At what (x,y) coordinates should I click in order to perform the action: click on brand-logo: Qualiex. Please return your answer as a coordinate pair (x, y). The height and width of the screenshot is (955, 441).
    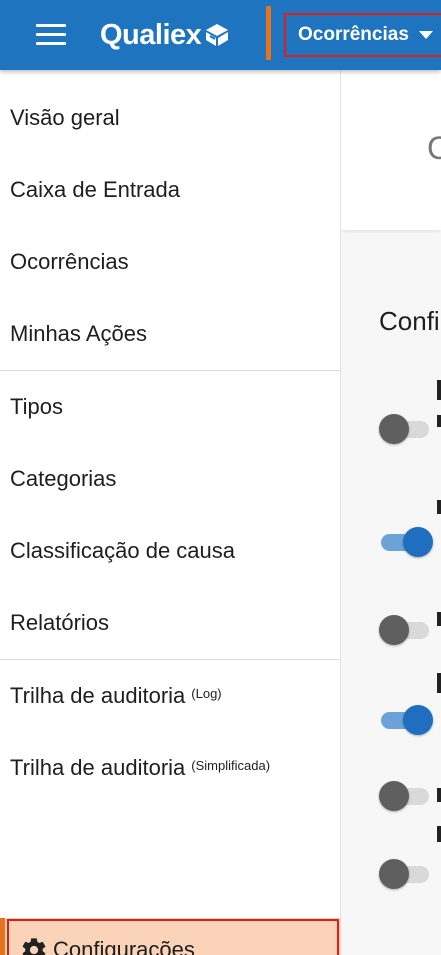
    Looking at the image, I should click on (164, 35).